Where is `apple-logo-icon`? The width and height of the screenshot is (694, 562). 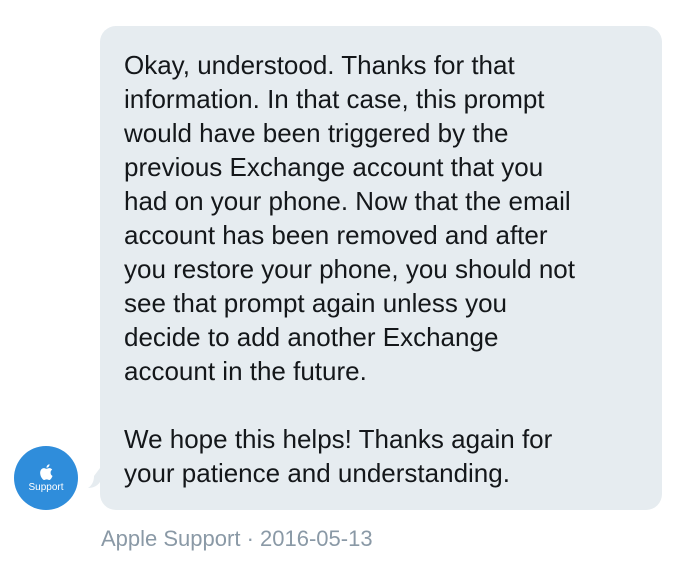 apple-logo-icon is located at coordinates (46, 472).